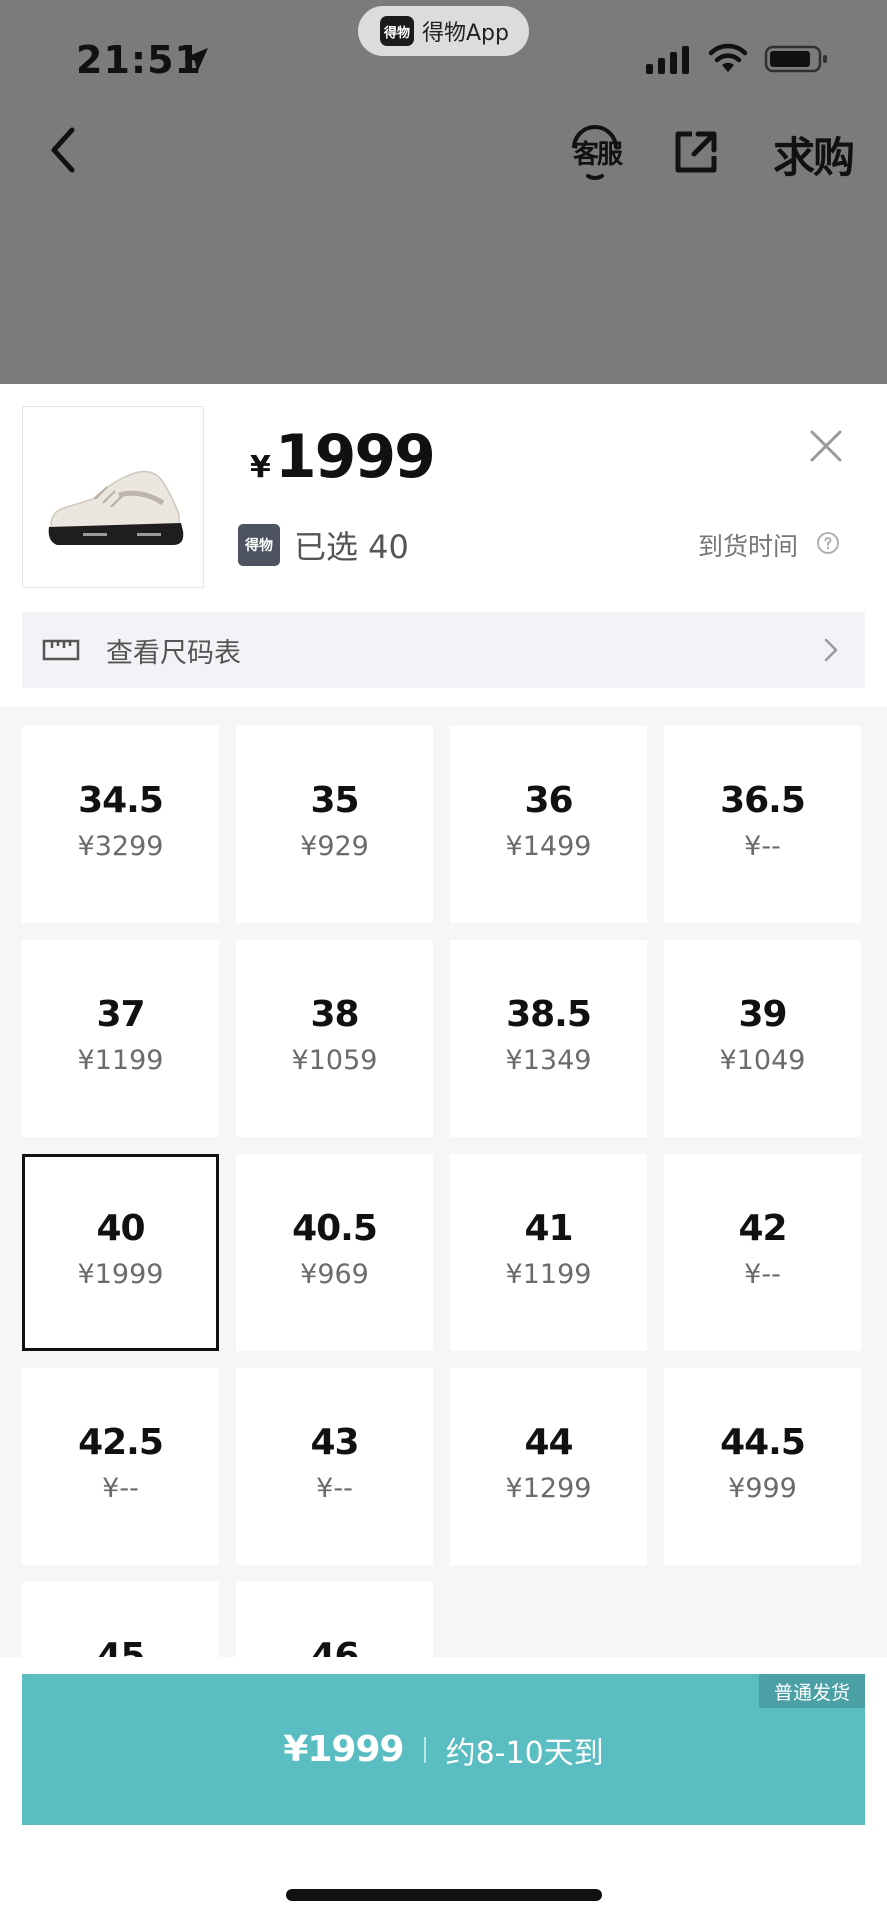 This screenshot has width=887, height=1920. What do you see at coordinates (120, 1228) in the screenshot?
I see `size-label: 40` at bounding box center [120, 1228].